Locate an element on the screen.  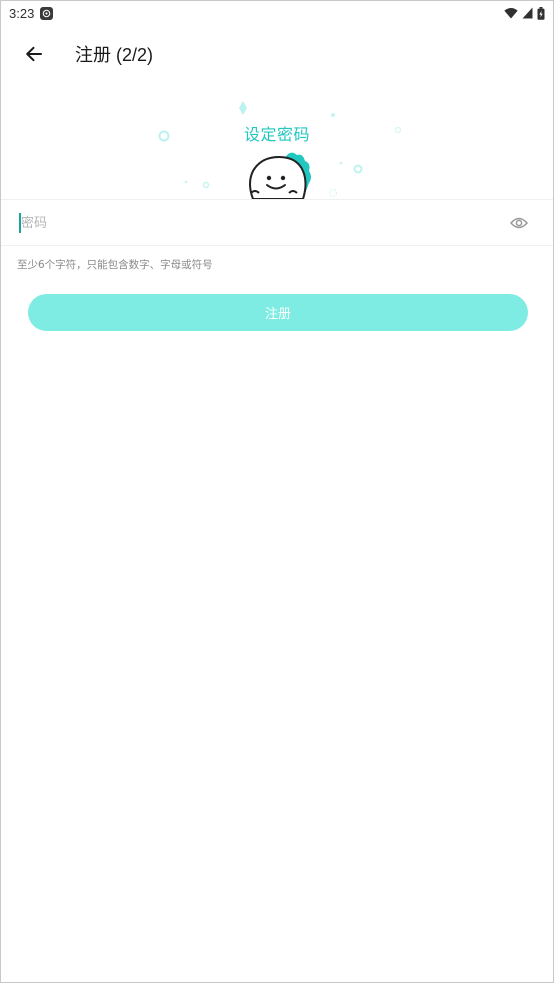
back-button is located at coordinates (34, 54).